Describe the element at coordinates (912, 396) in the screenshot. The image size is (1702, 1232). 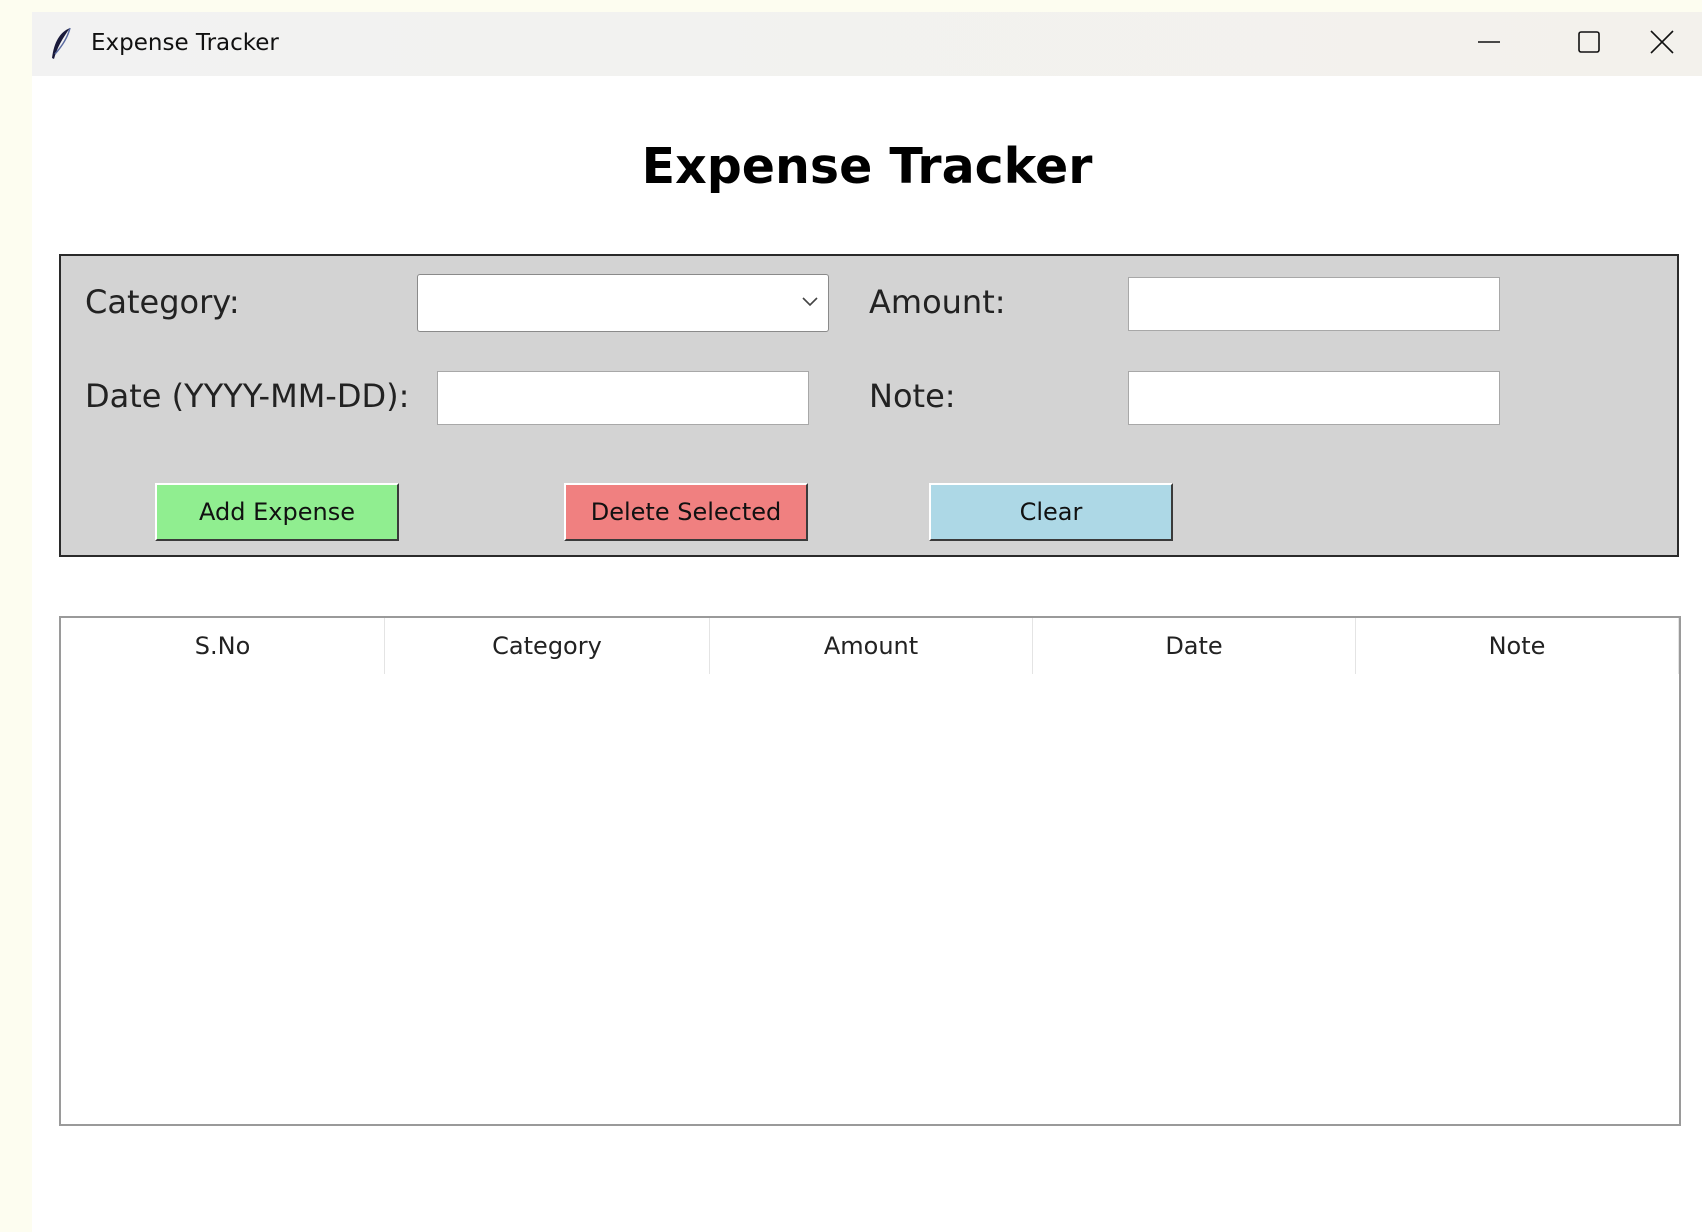
I see `note-label: Note:` at that location.